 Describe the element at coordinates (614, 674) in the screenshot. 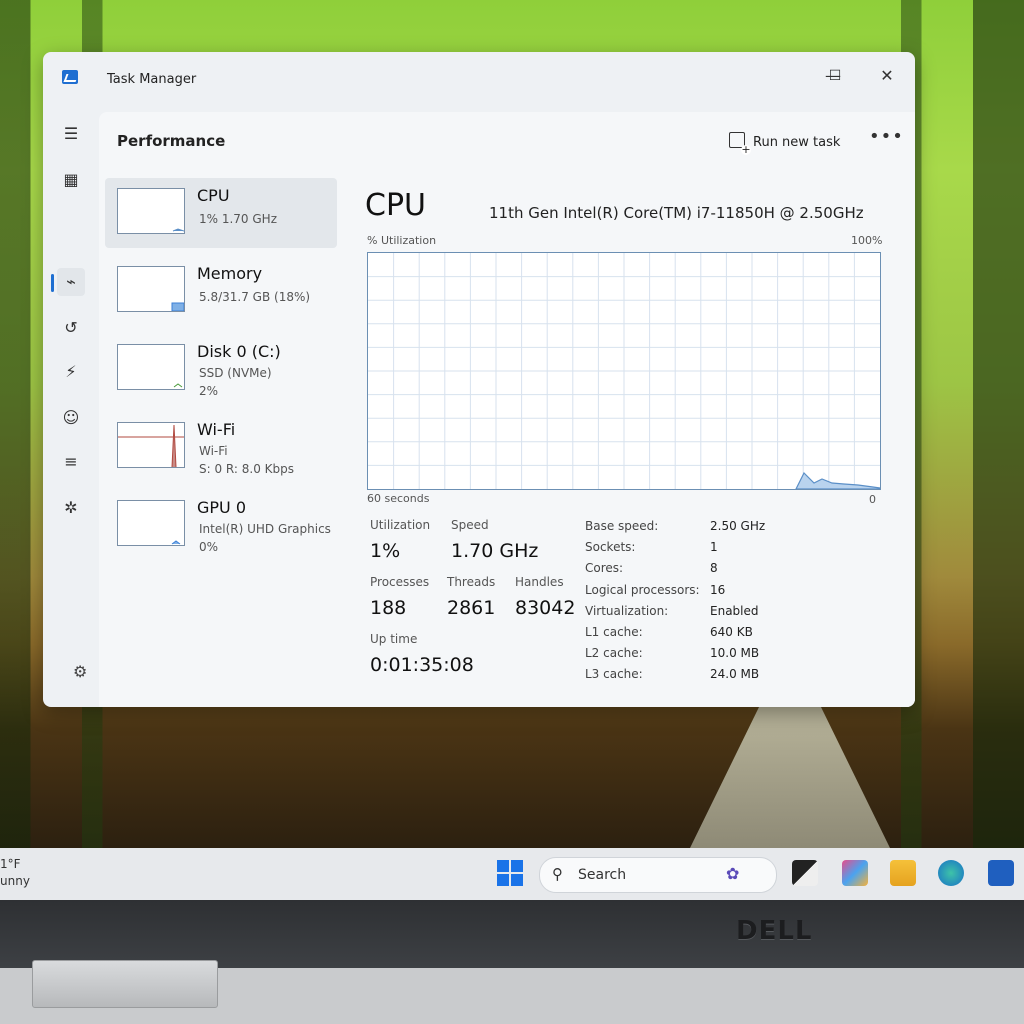

I see `spec-label: L3 cache:` at that location.